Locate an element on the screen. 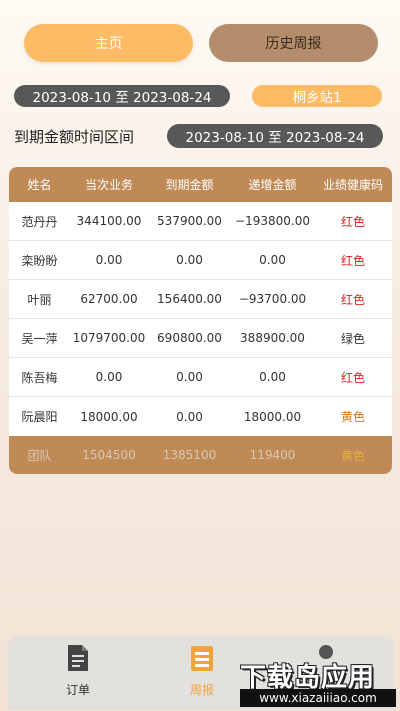 The height and width of the screenshot is (711, 400). team-total-row: 团队 1504500 1385100 119400 黄色 is located at coordinates (200, 455).